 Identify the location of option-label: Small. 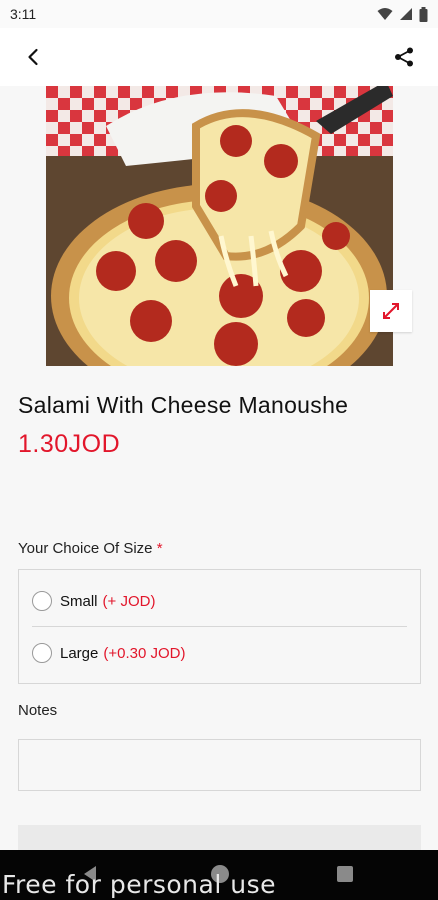
(79, 601).